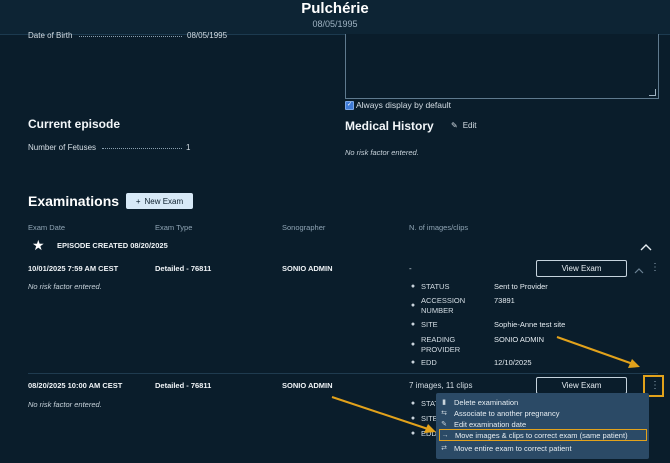 The width and height of the screenshot is (670, 463). What do you see at coordinates (380, 413) in the screenshot?
I see `annotation-arrow-menu` at bounding box center [380, 413].